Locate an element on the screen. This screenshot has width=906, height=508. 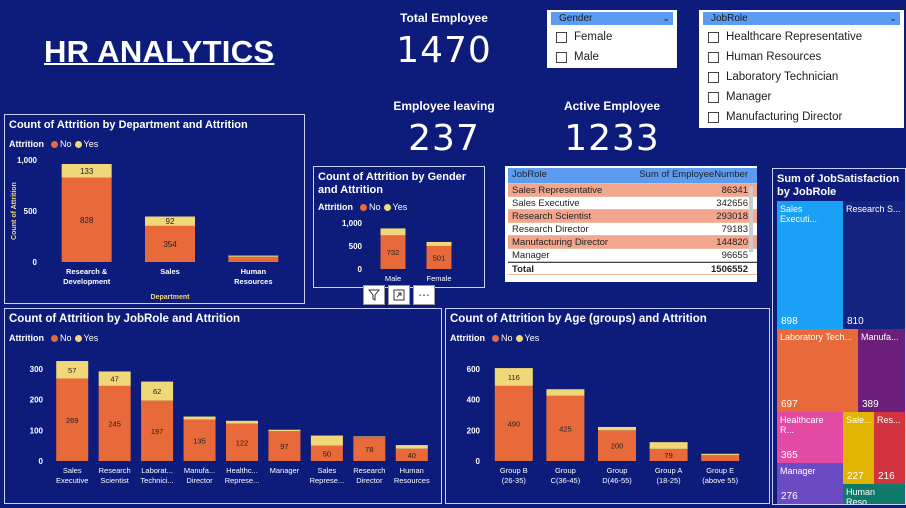
more-options-icon: ⋯ is located at coordinates (424, 295).